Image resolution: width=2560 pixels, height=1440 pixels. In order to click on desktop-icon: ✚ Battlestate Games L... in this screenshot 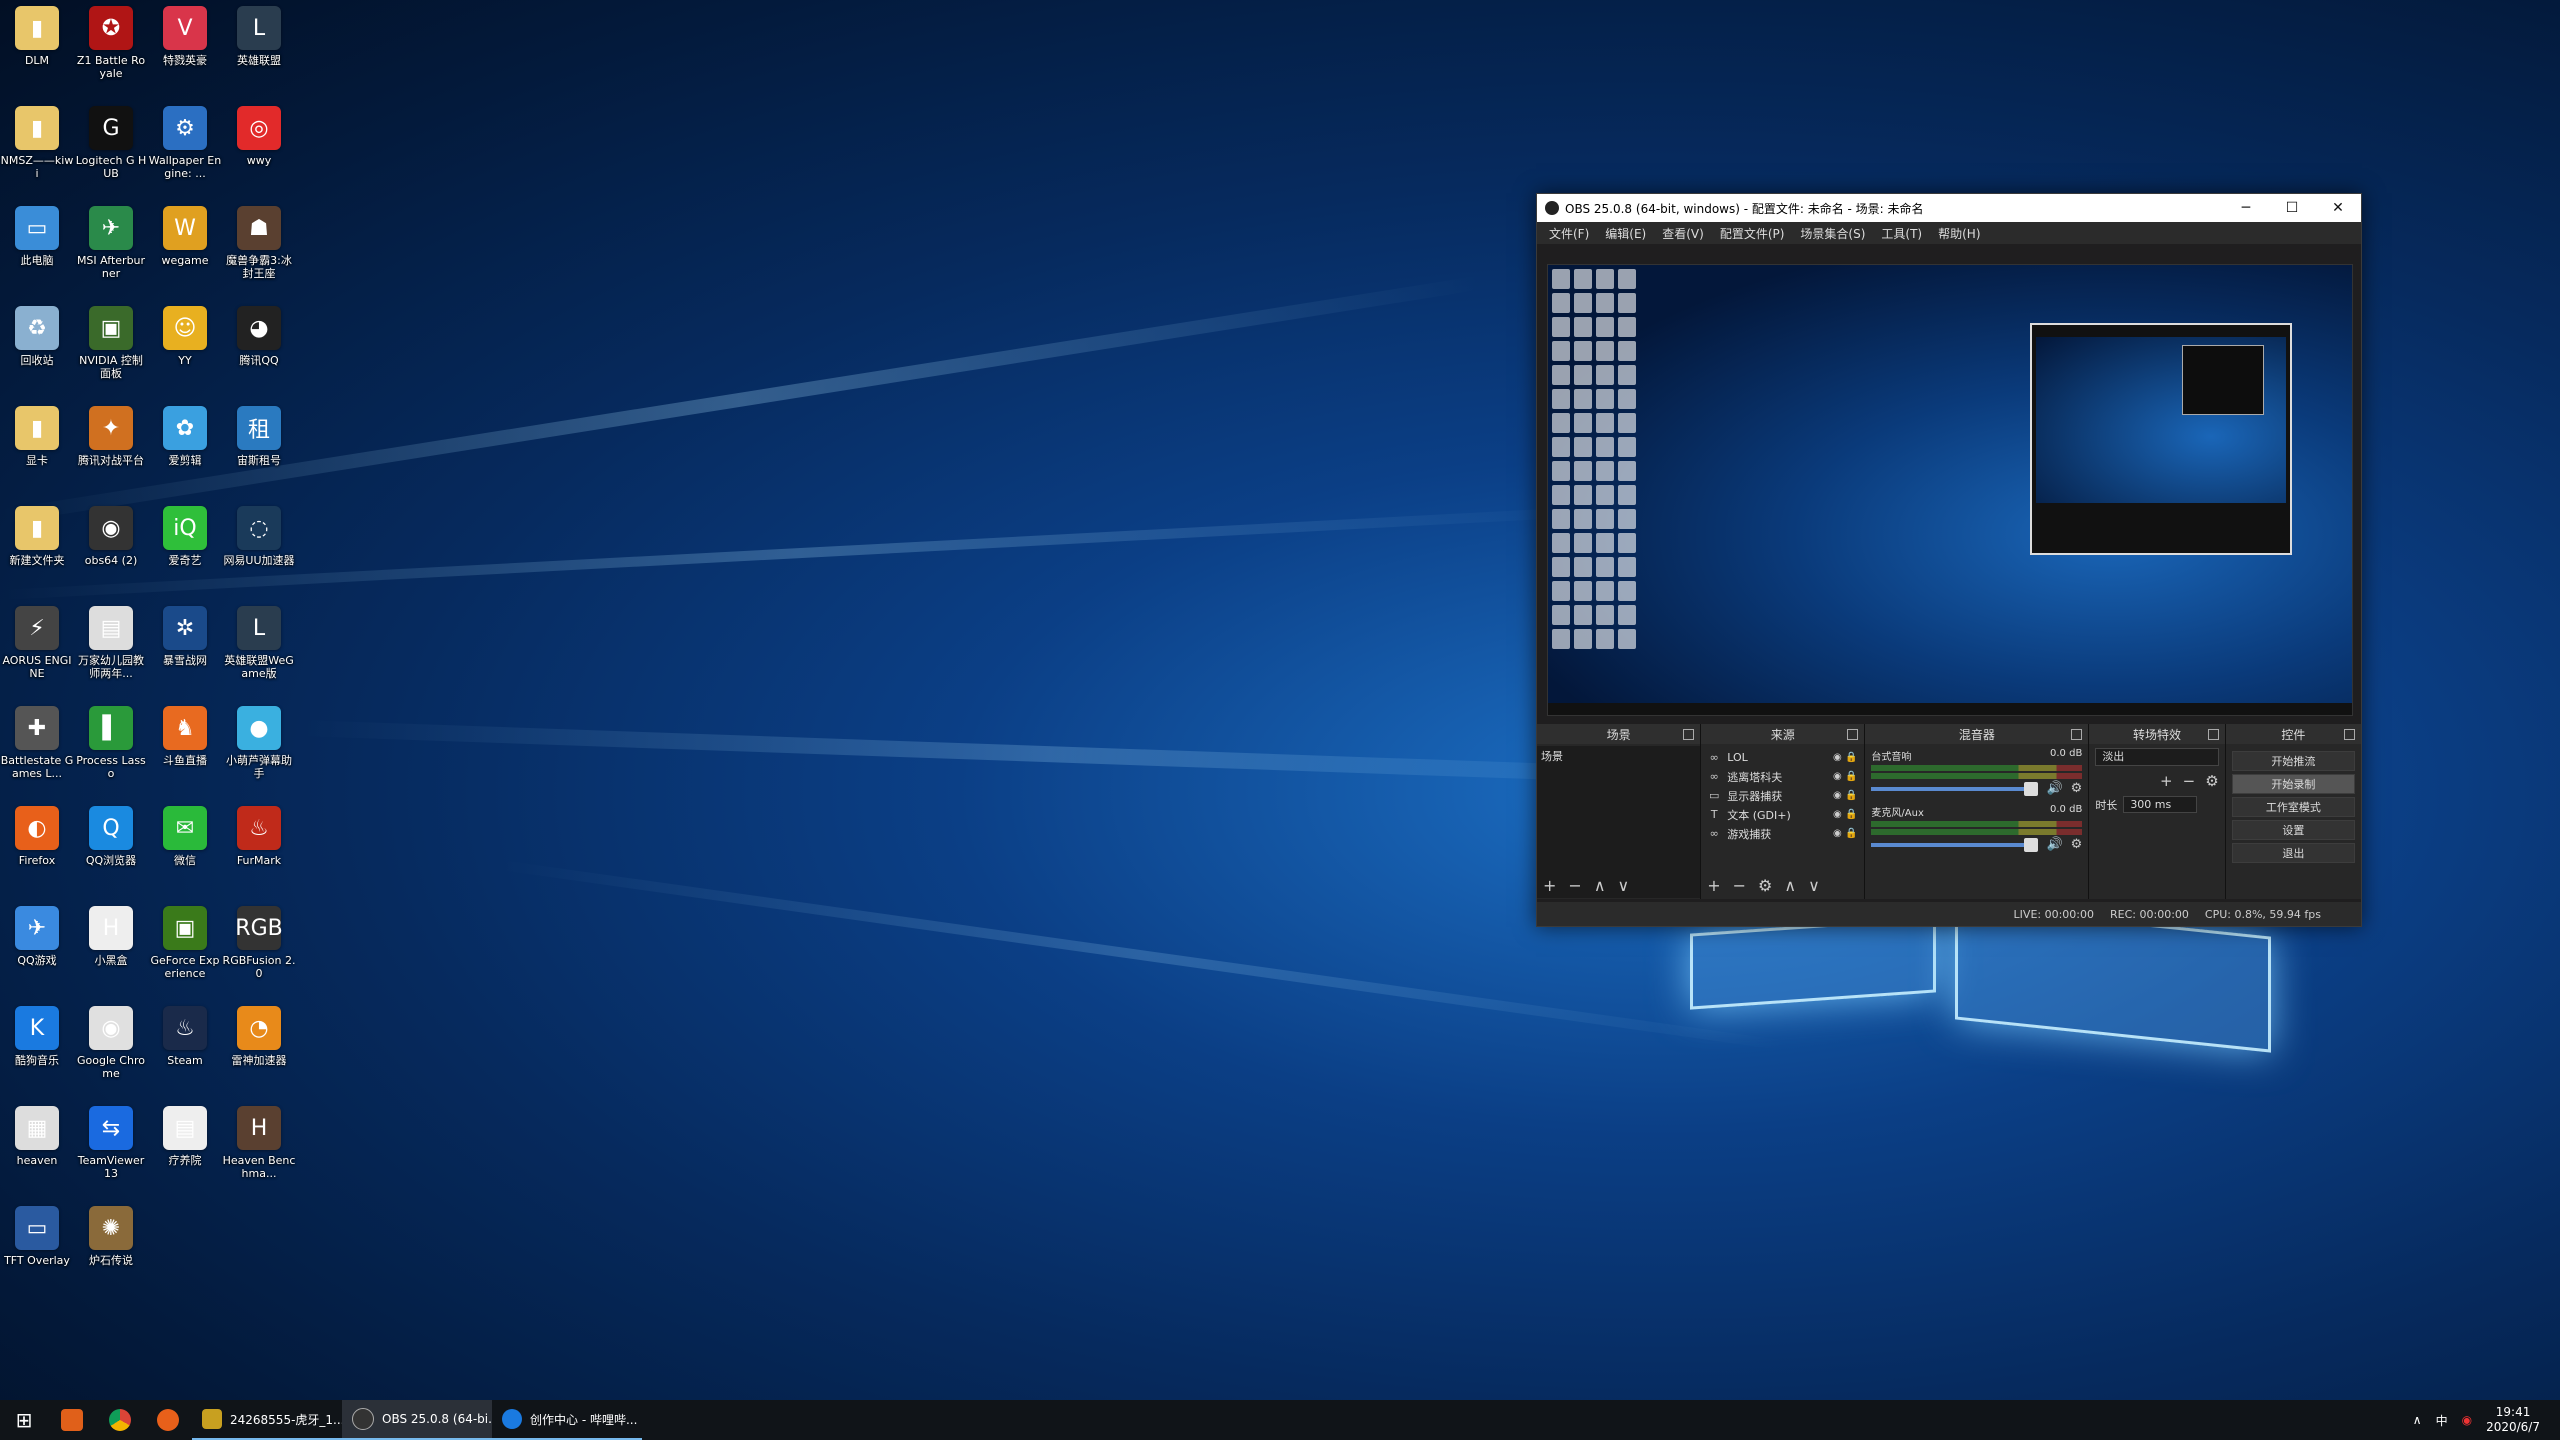, I will do `click(37, 743)`.